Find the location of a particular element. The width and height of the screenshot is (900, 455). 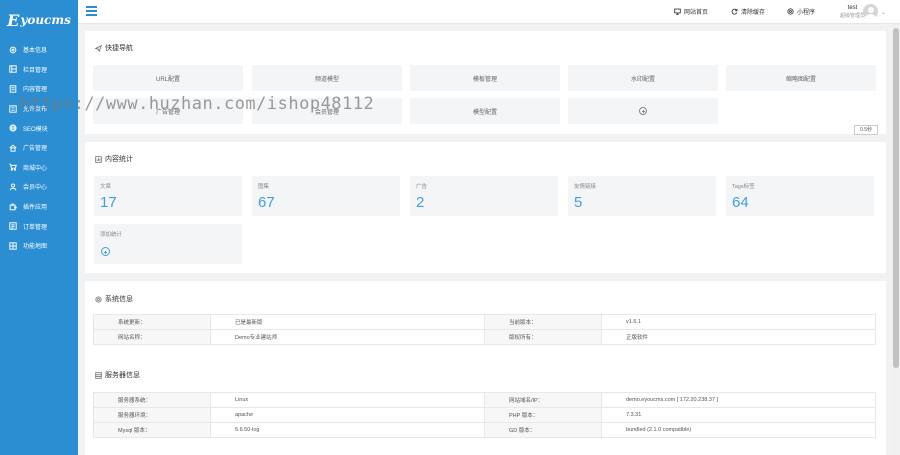

nav-tile-template: 模板管理 is located at coordinates (485, 78).